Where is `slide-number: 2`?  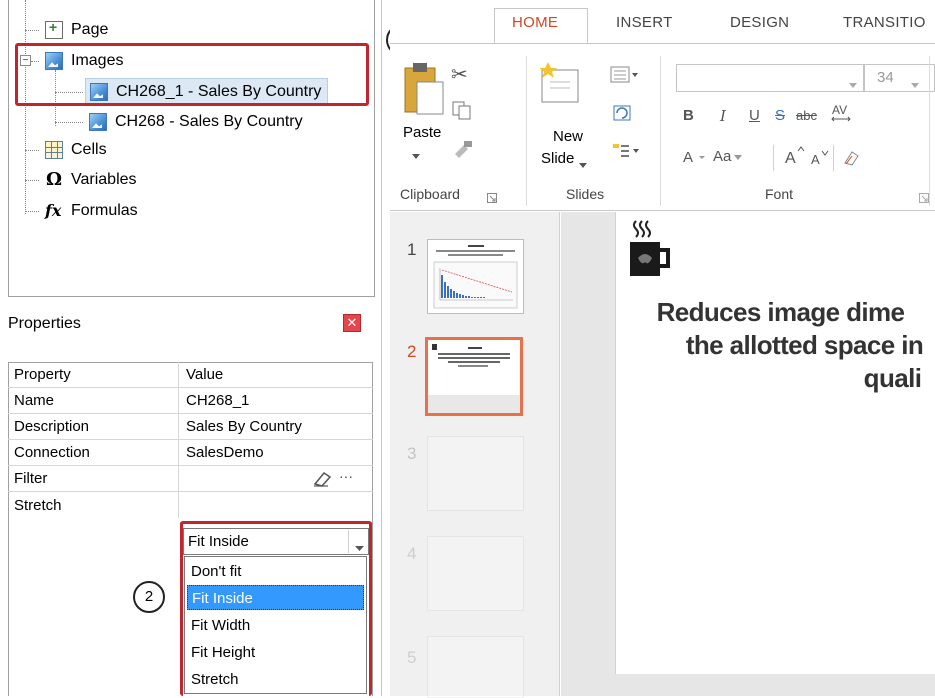 slide-number: 2 is located at coordinates (412, 351).